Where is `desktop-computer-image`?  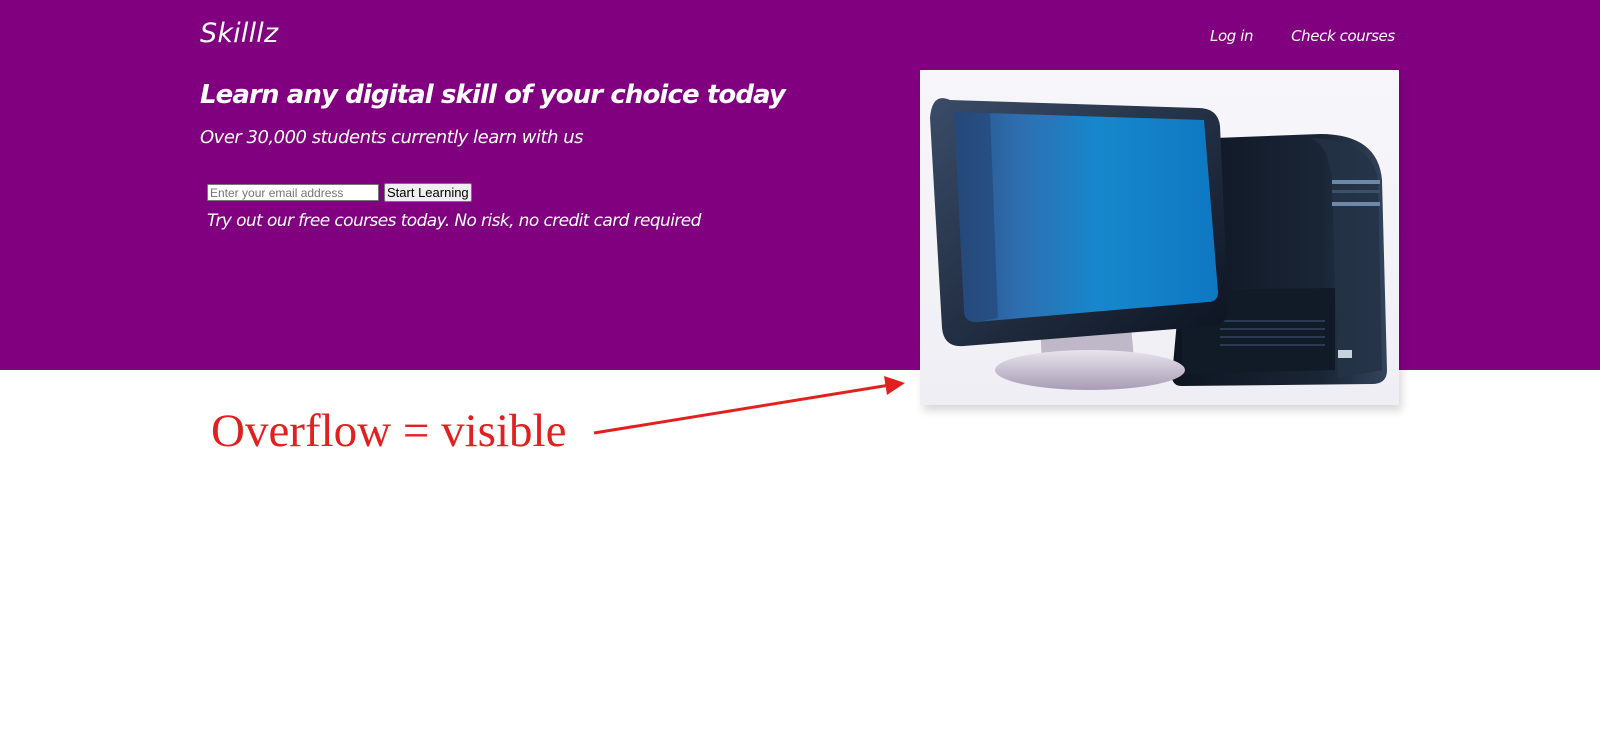 desktop-computer-image is located at coordinates (1159, 237).